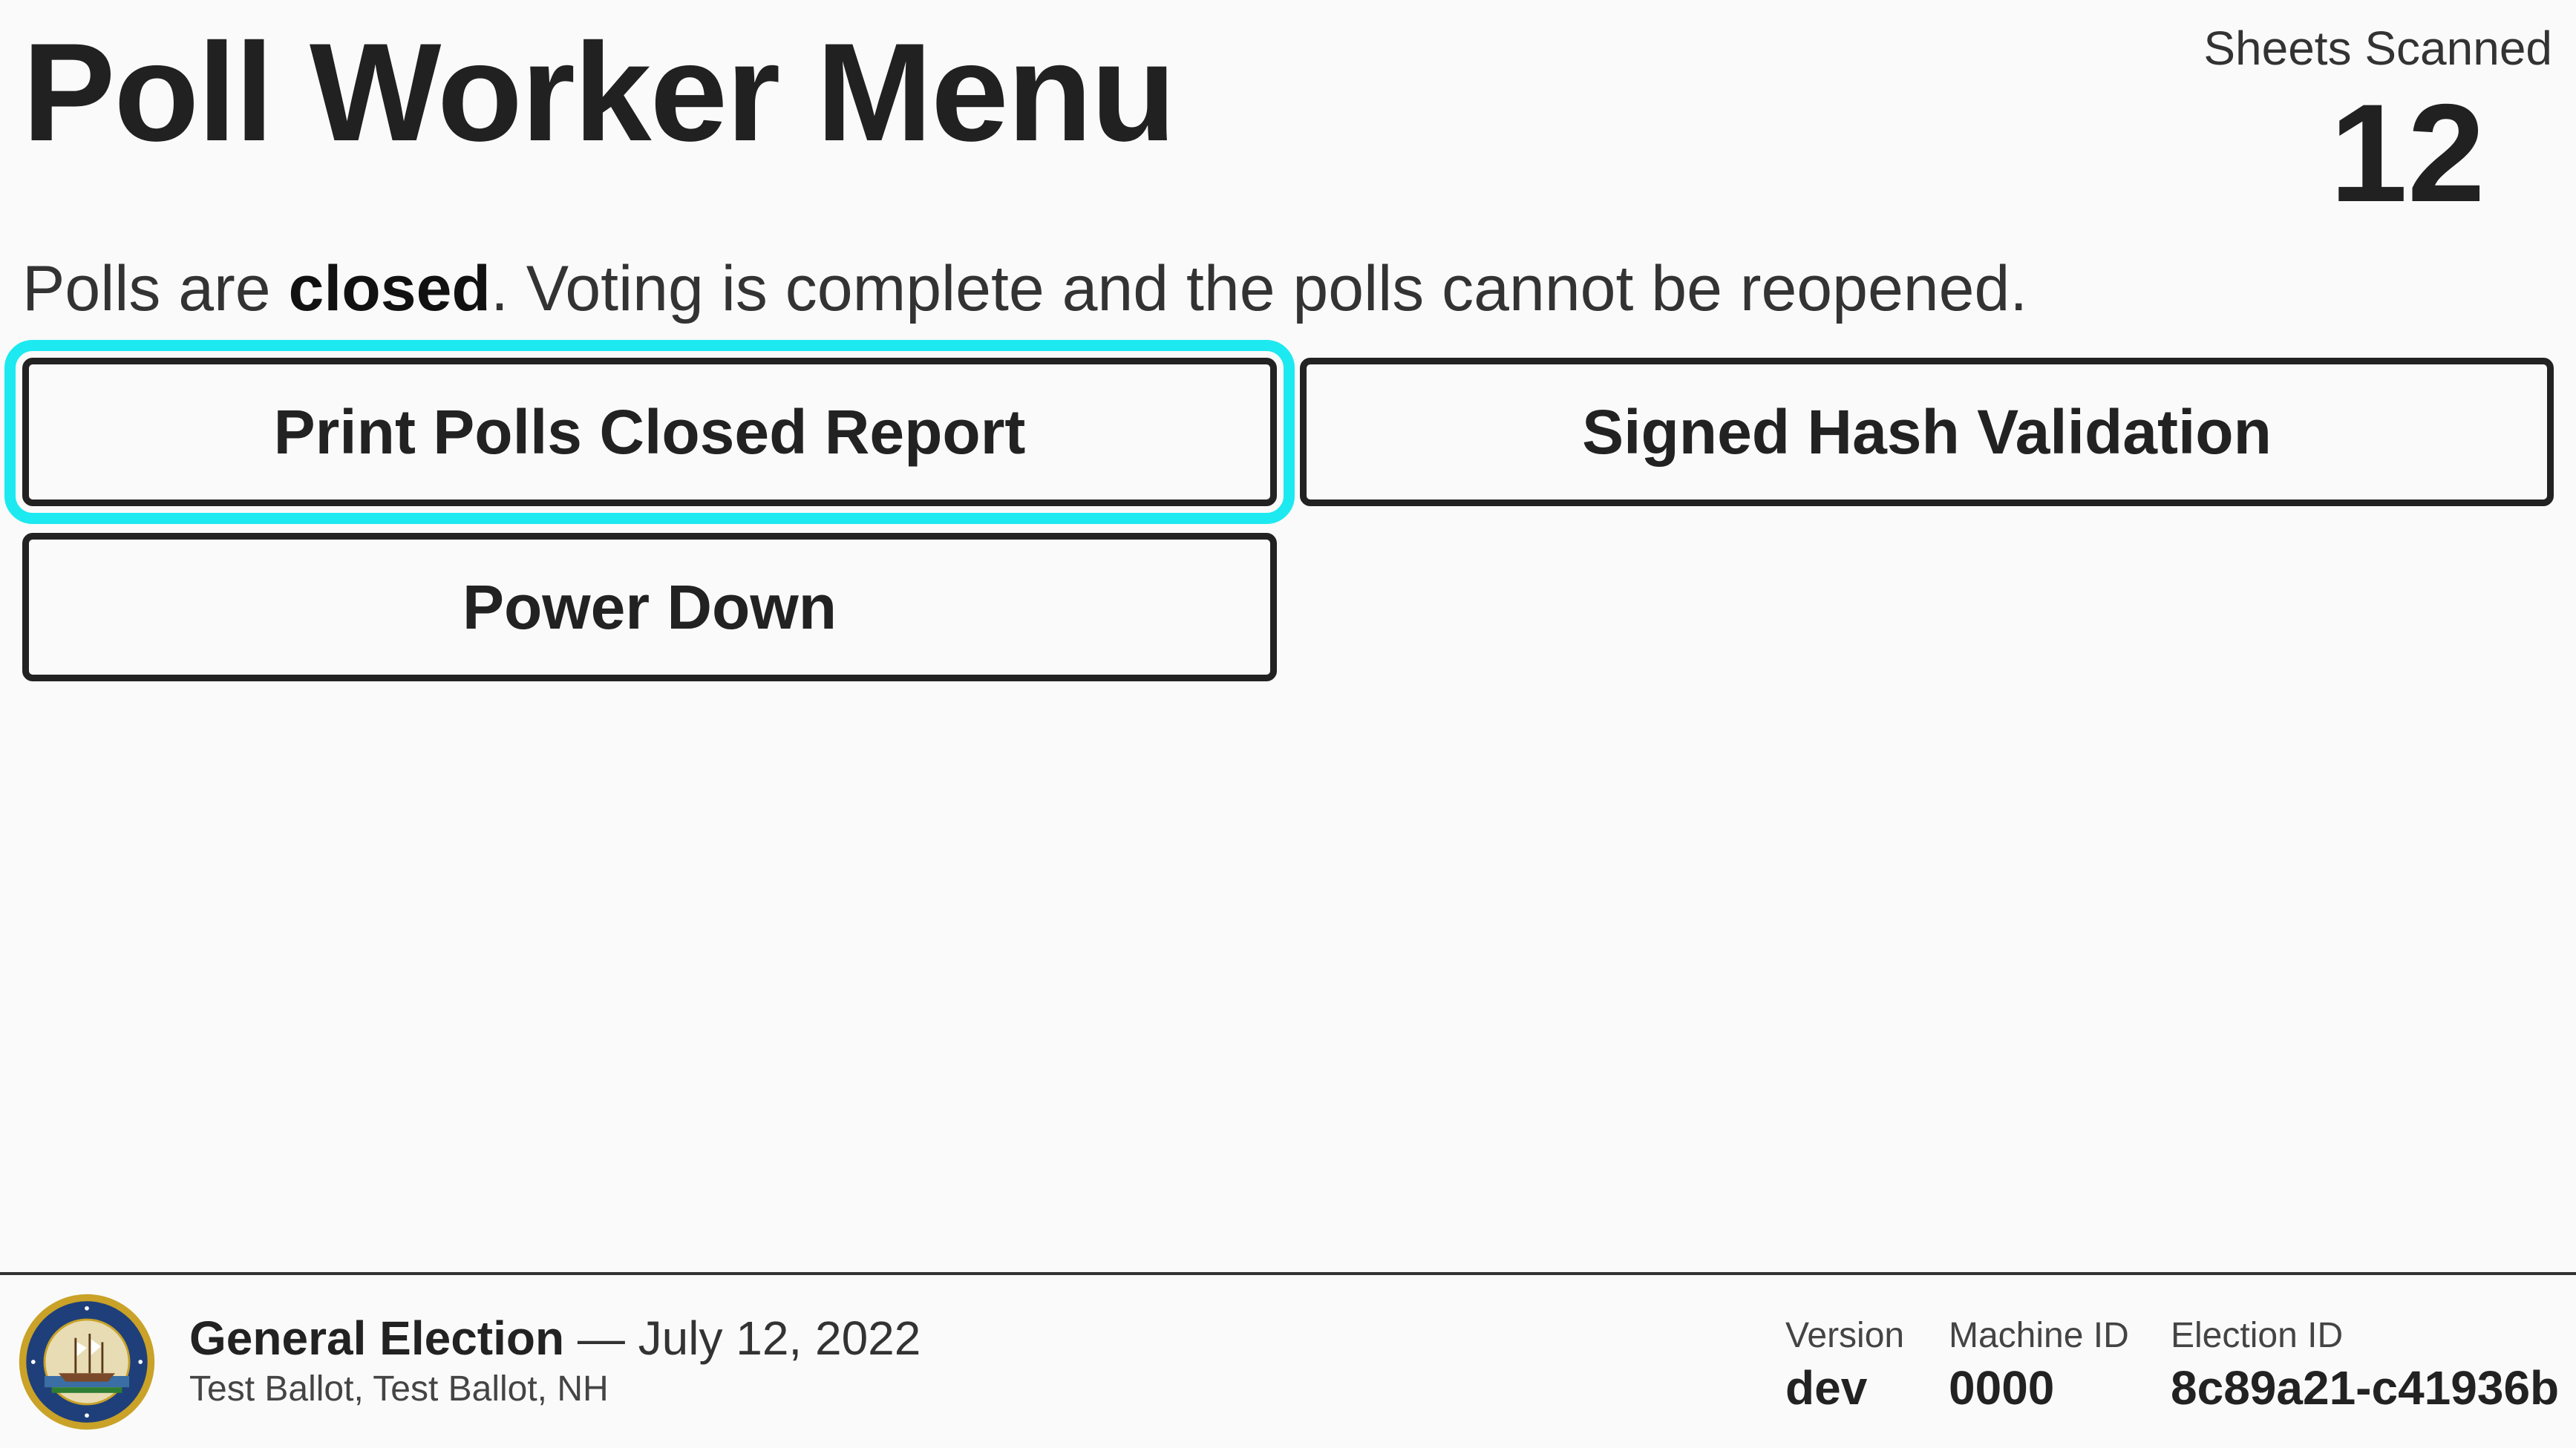 The width and height of the screenshot is (2576, 1448). I want to click on election-id-block: Election ID 8c89a21-c41936b, so click(2365, 1365).